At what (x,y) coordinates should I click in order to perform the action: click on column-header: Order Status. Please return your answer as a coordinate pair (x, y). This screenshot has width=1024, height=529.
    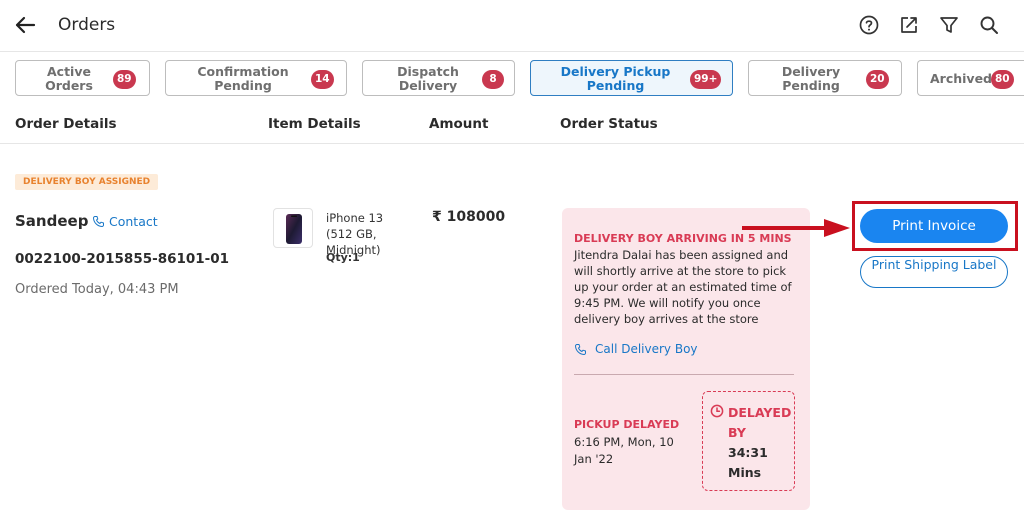
    Looking at the image, I should click on (609, 124).